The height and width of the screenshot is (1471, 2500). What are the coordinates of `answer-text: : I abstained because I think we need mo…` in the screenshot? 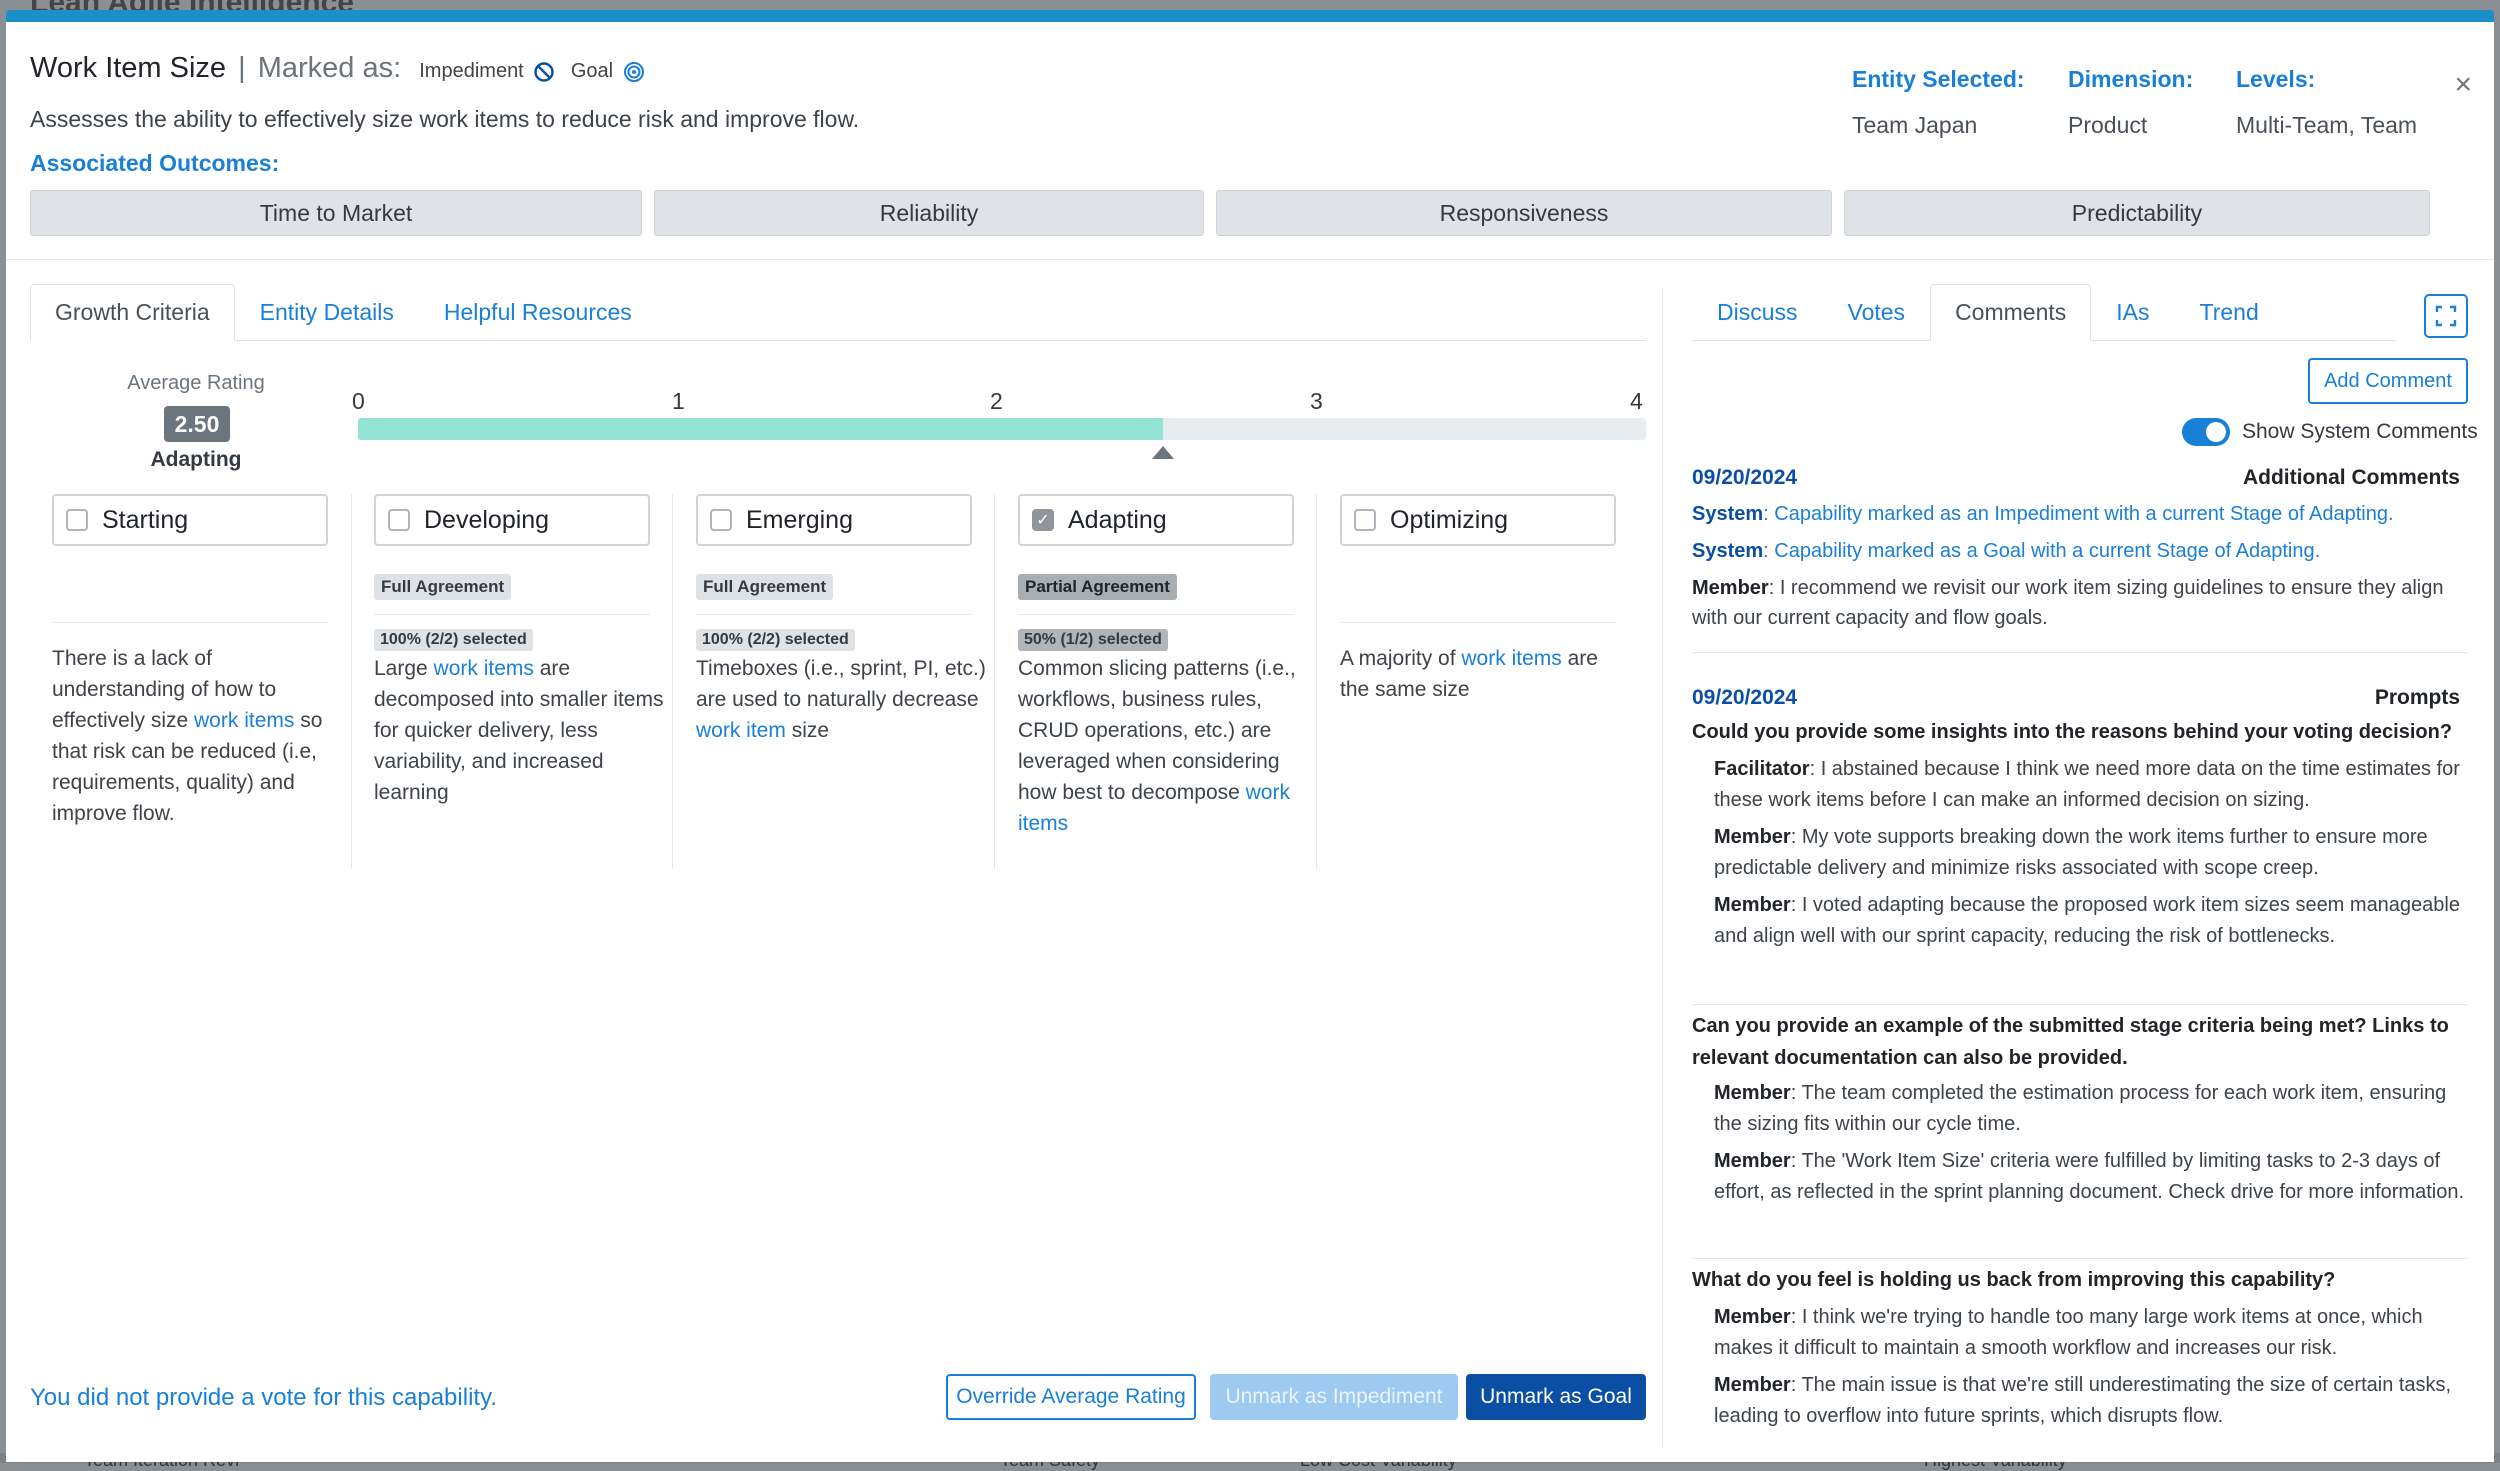 It's located at (2087, 784).